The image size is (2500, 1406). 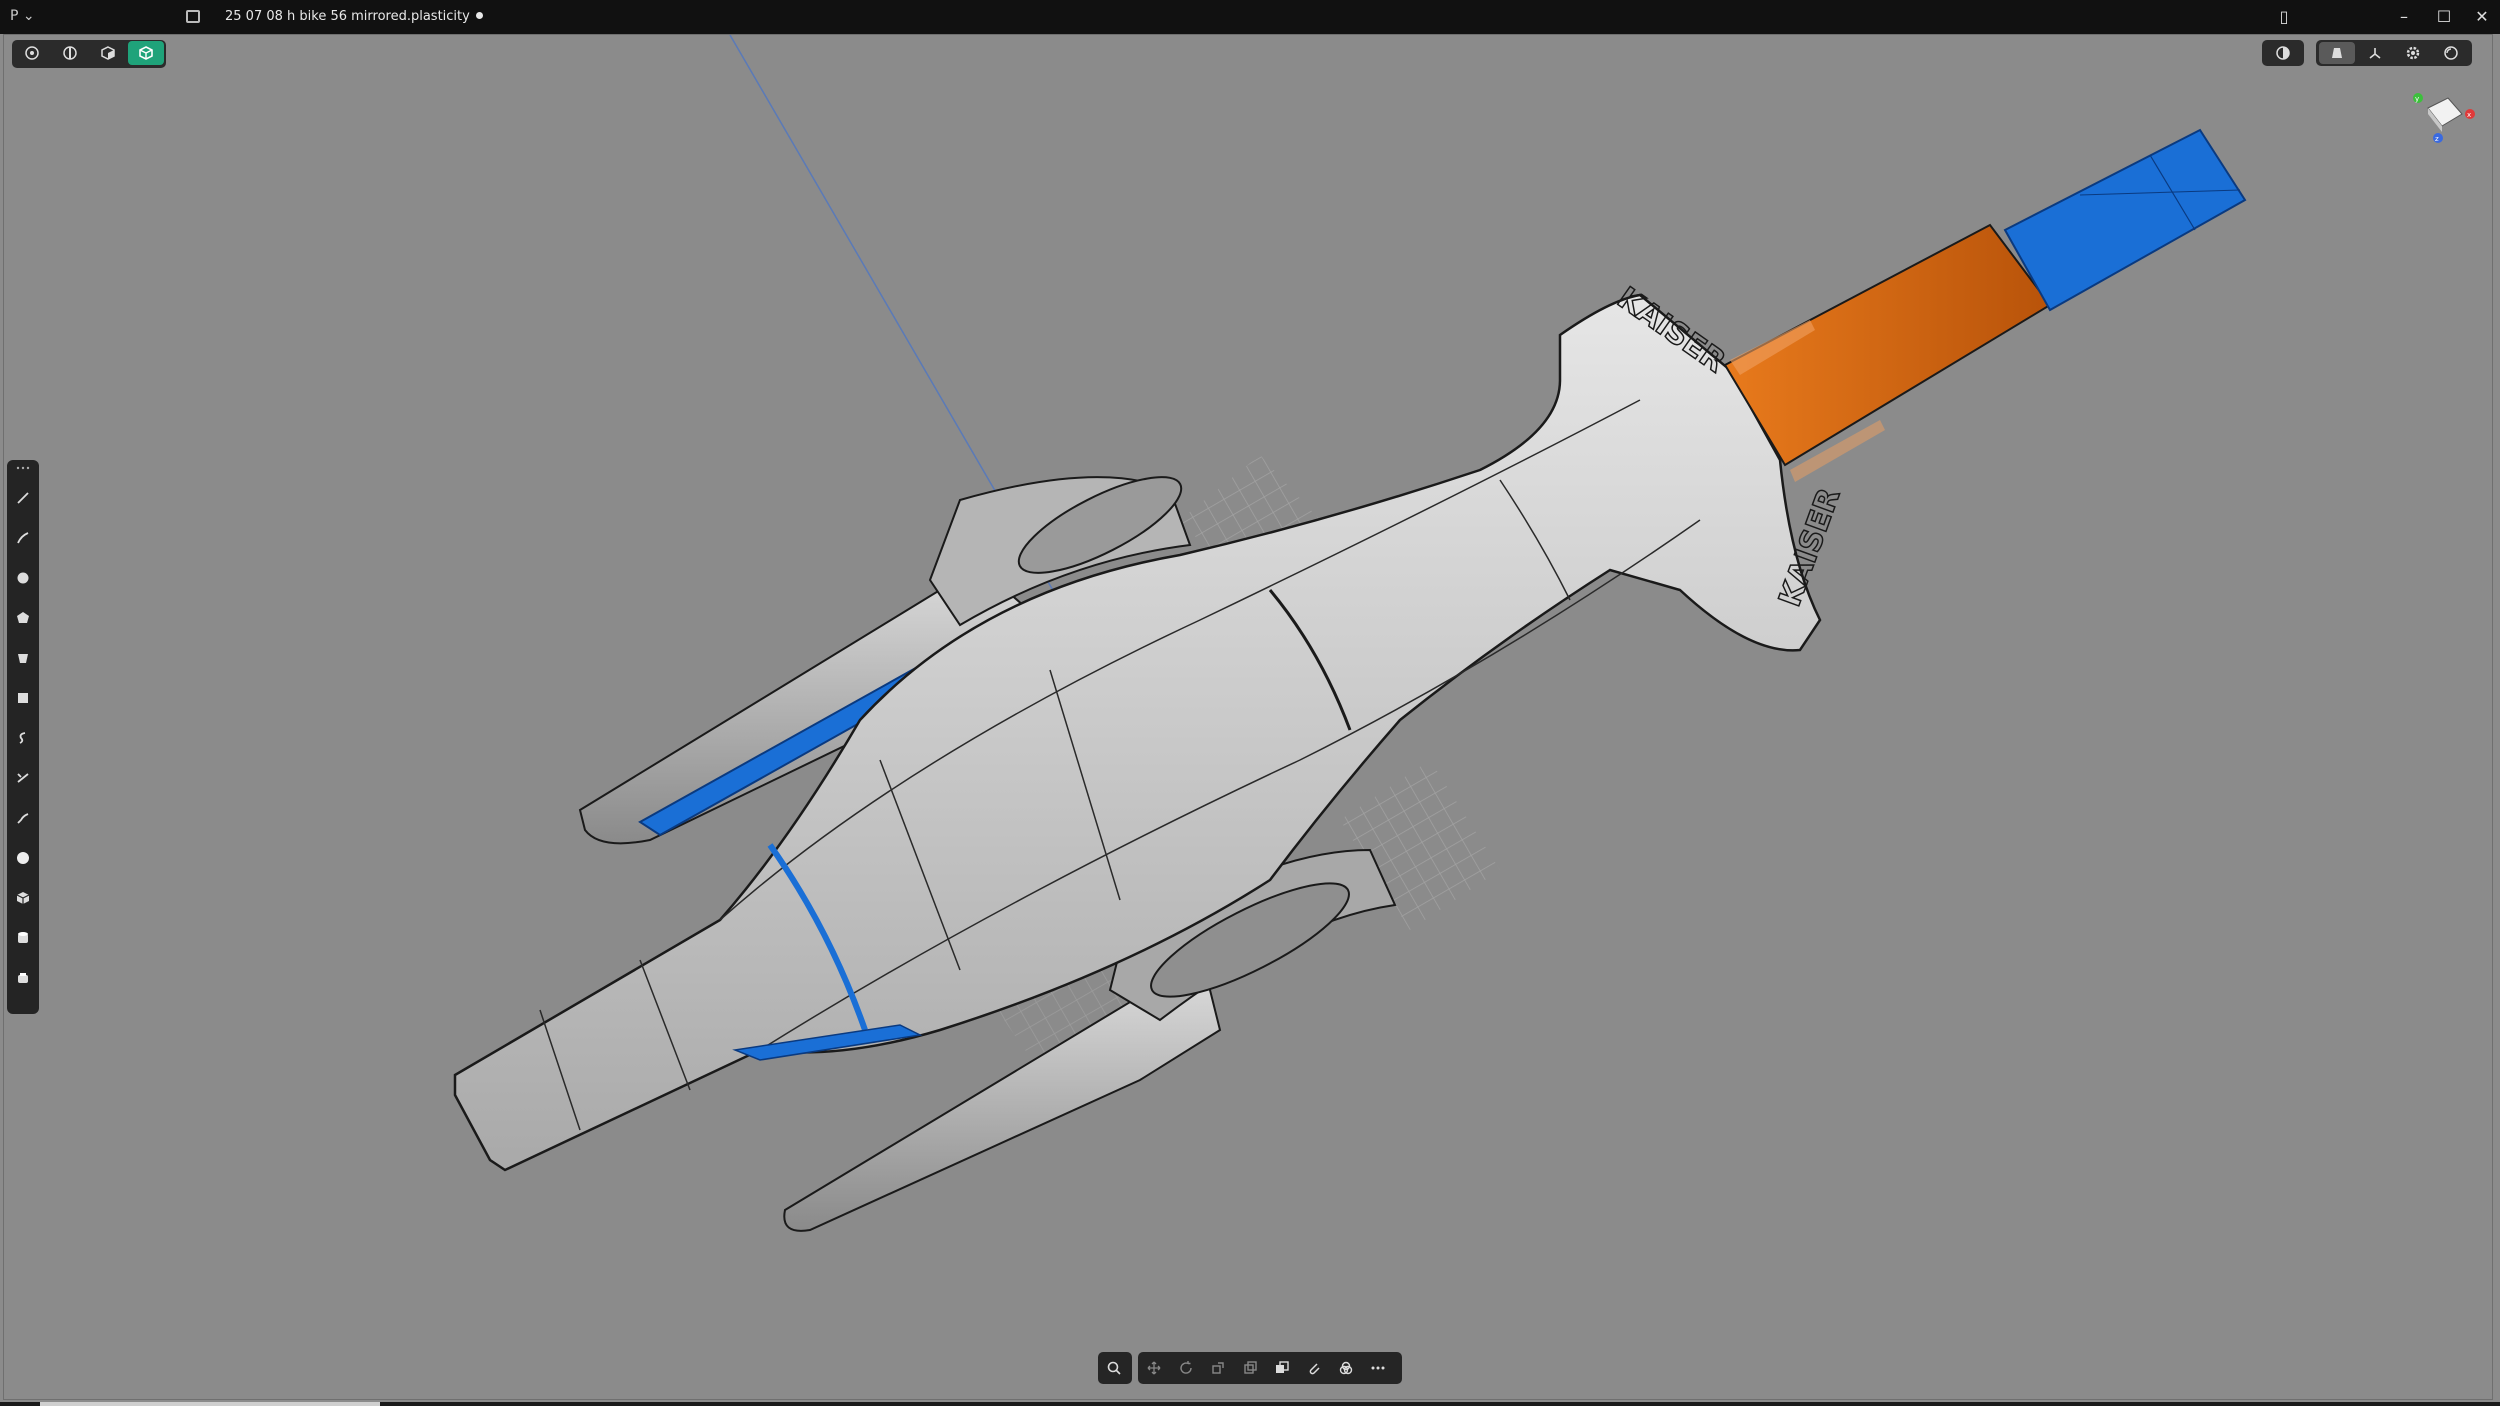 I want to click on edge-icon, so click(x=70, y=53).